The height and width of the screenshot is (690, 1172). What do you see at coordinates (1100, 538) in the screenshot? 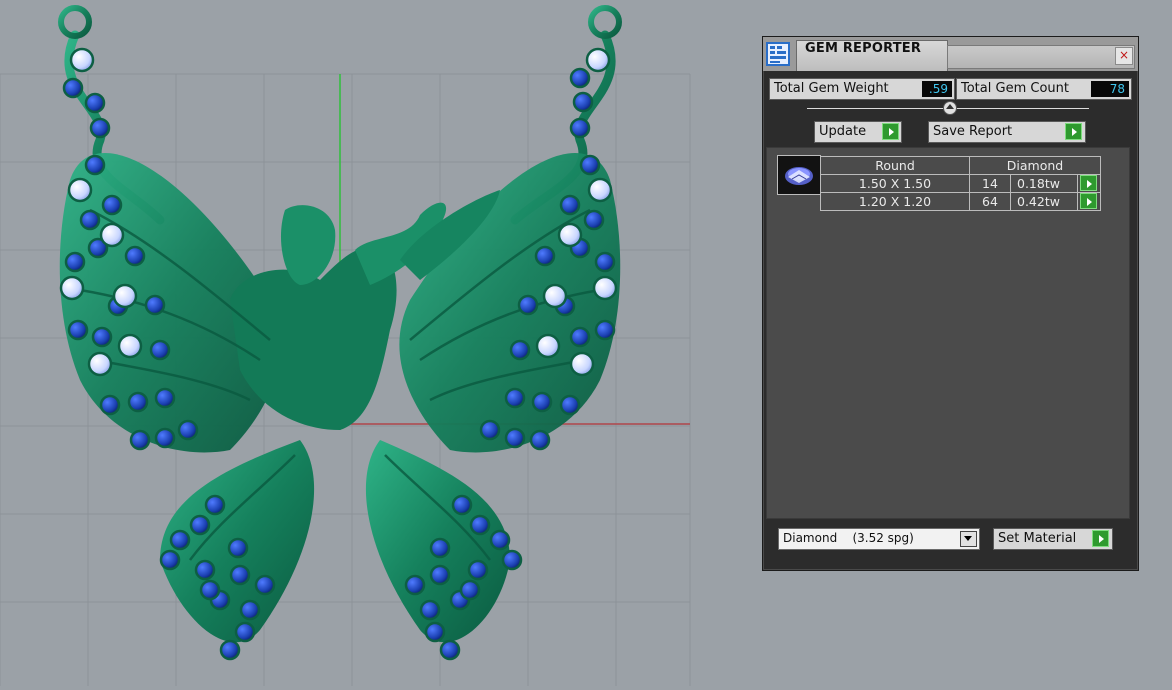
I see `set-material-go-icon` at bounding box center [1100, 538].